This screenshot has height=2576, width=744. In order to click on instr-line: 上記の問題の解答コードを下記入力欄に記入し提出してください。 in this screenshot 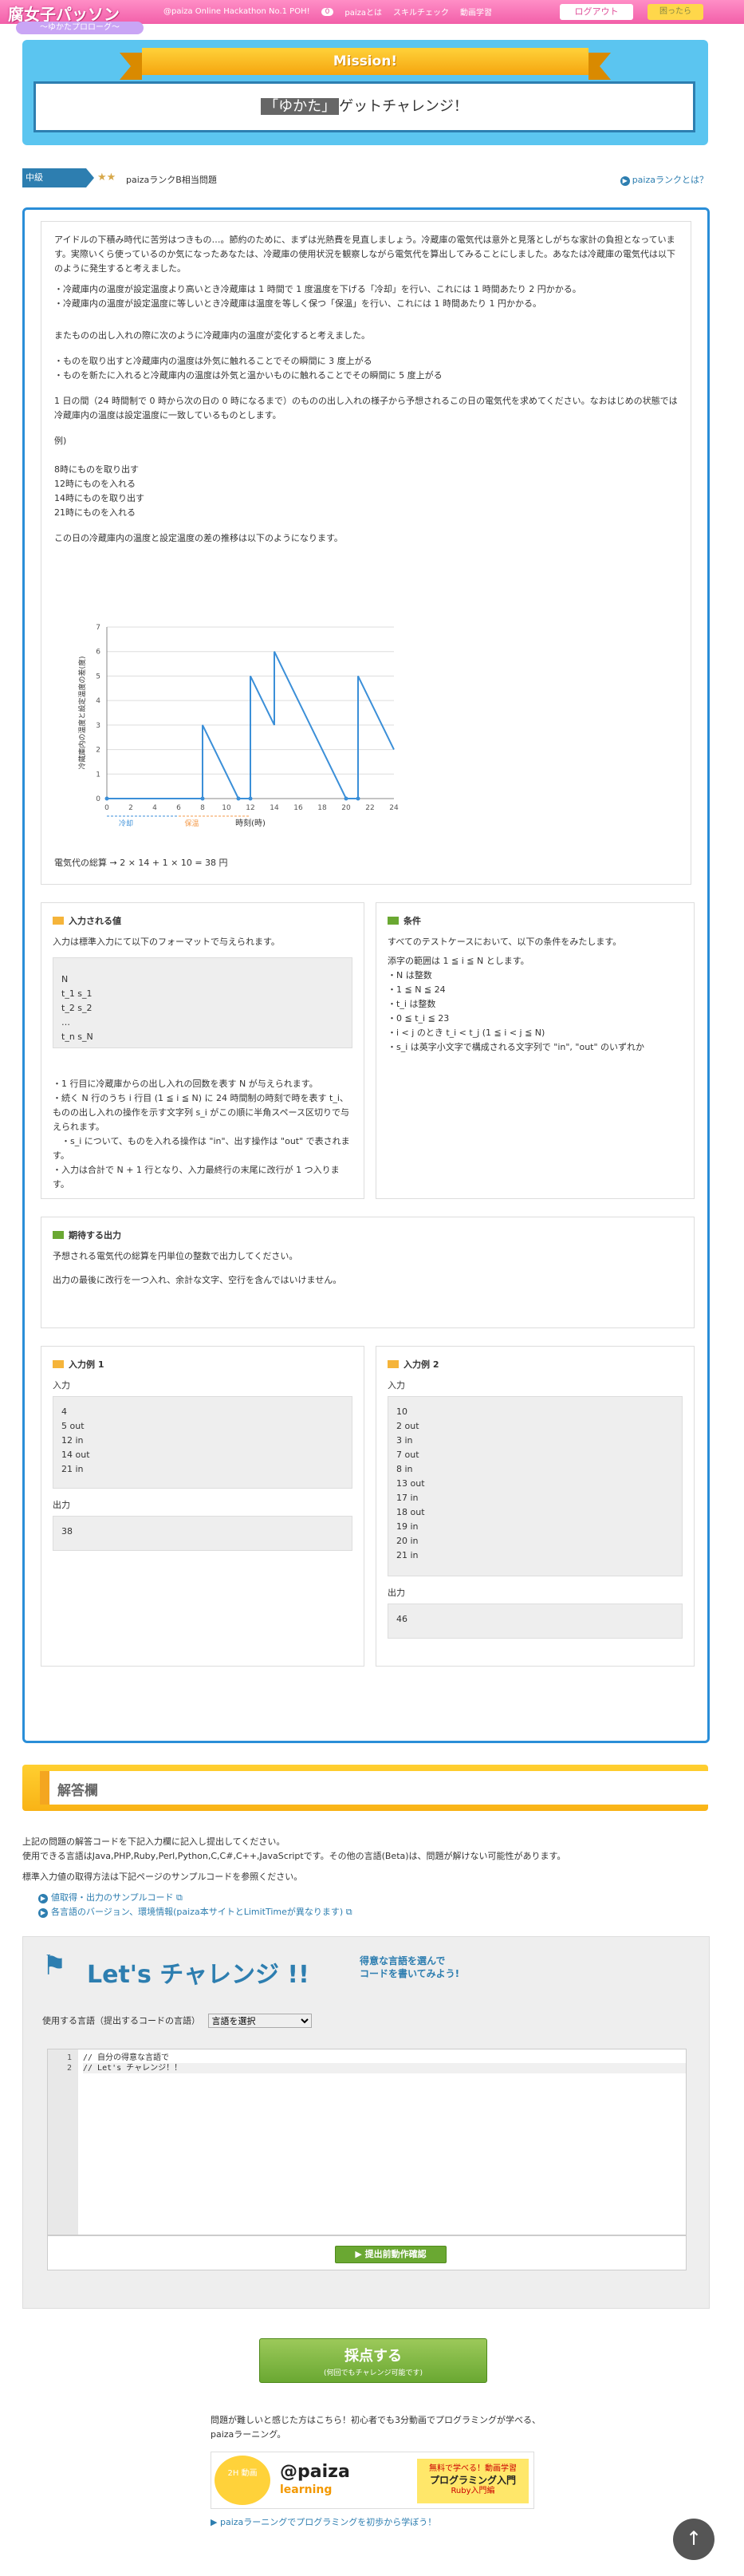, I will do `click(153, 1841)`.